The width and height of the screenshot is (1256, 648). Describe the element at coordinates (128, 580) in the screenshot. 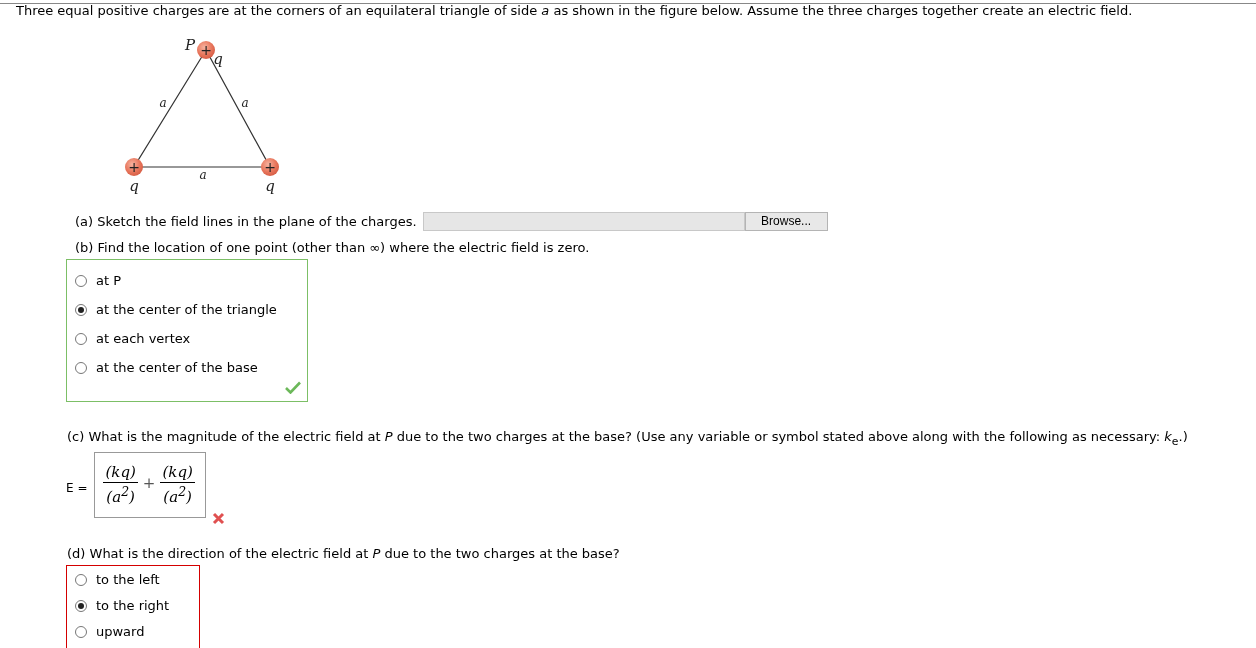

I see `option-label: to the left` at that location.